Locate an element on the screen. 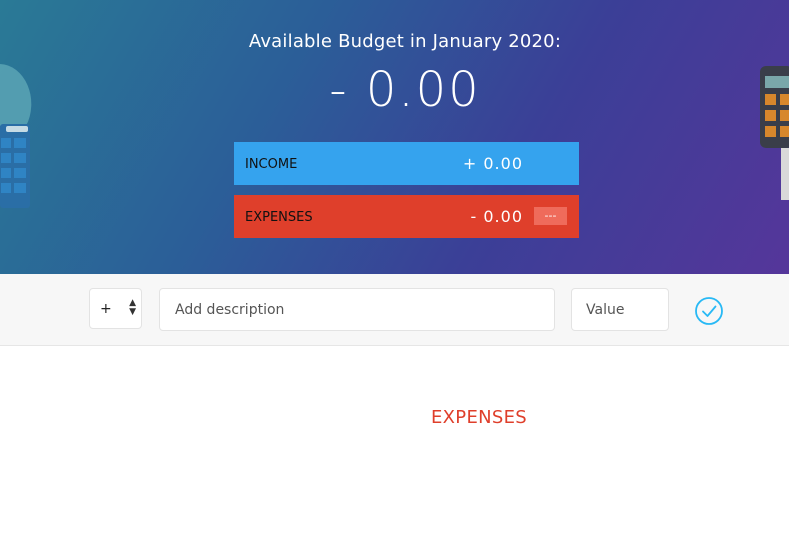 This screenshot has height=549, width=789. select-arrows-icon: ▲ ▼ is located at coordinates (132, 307).